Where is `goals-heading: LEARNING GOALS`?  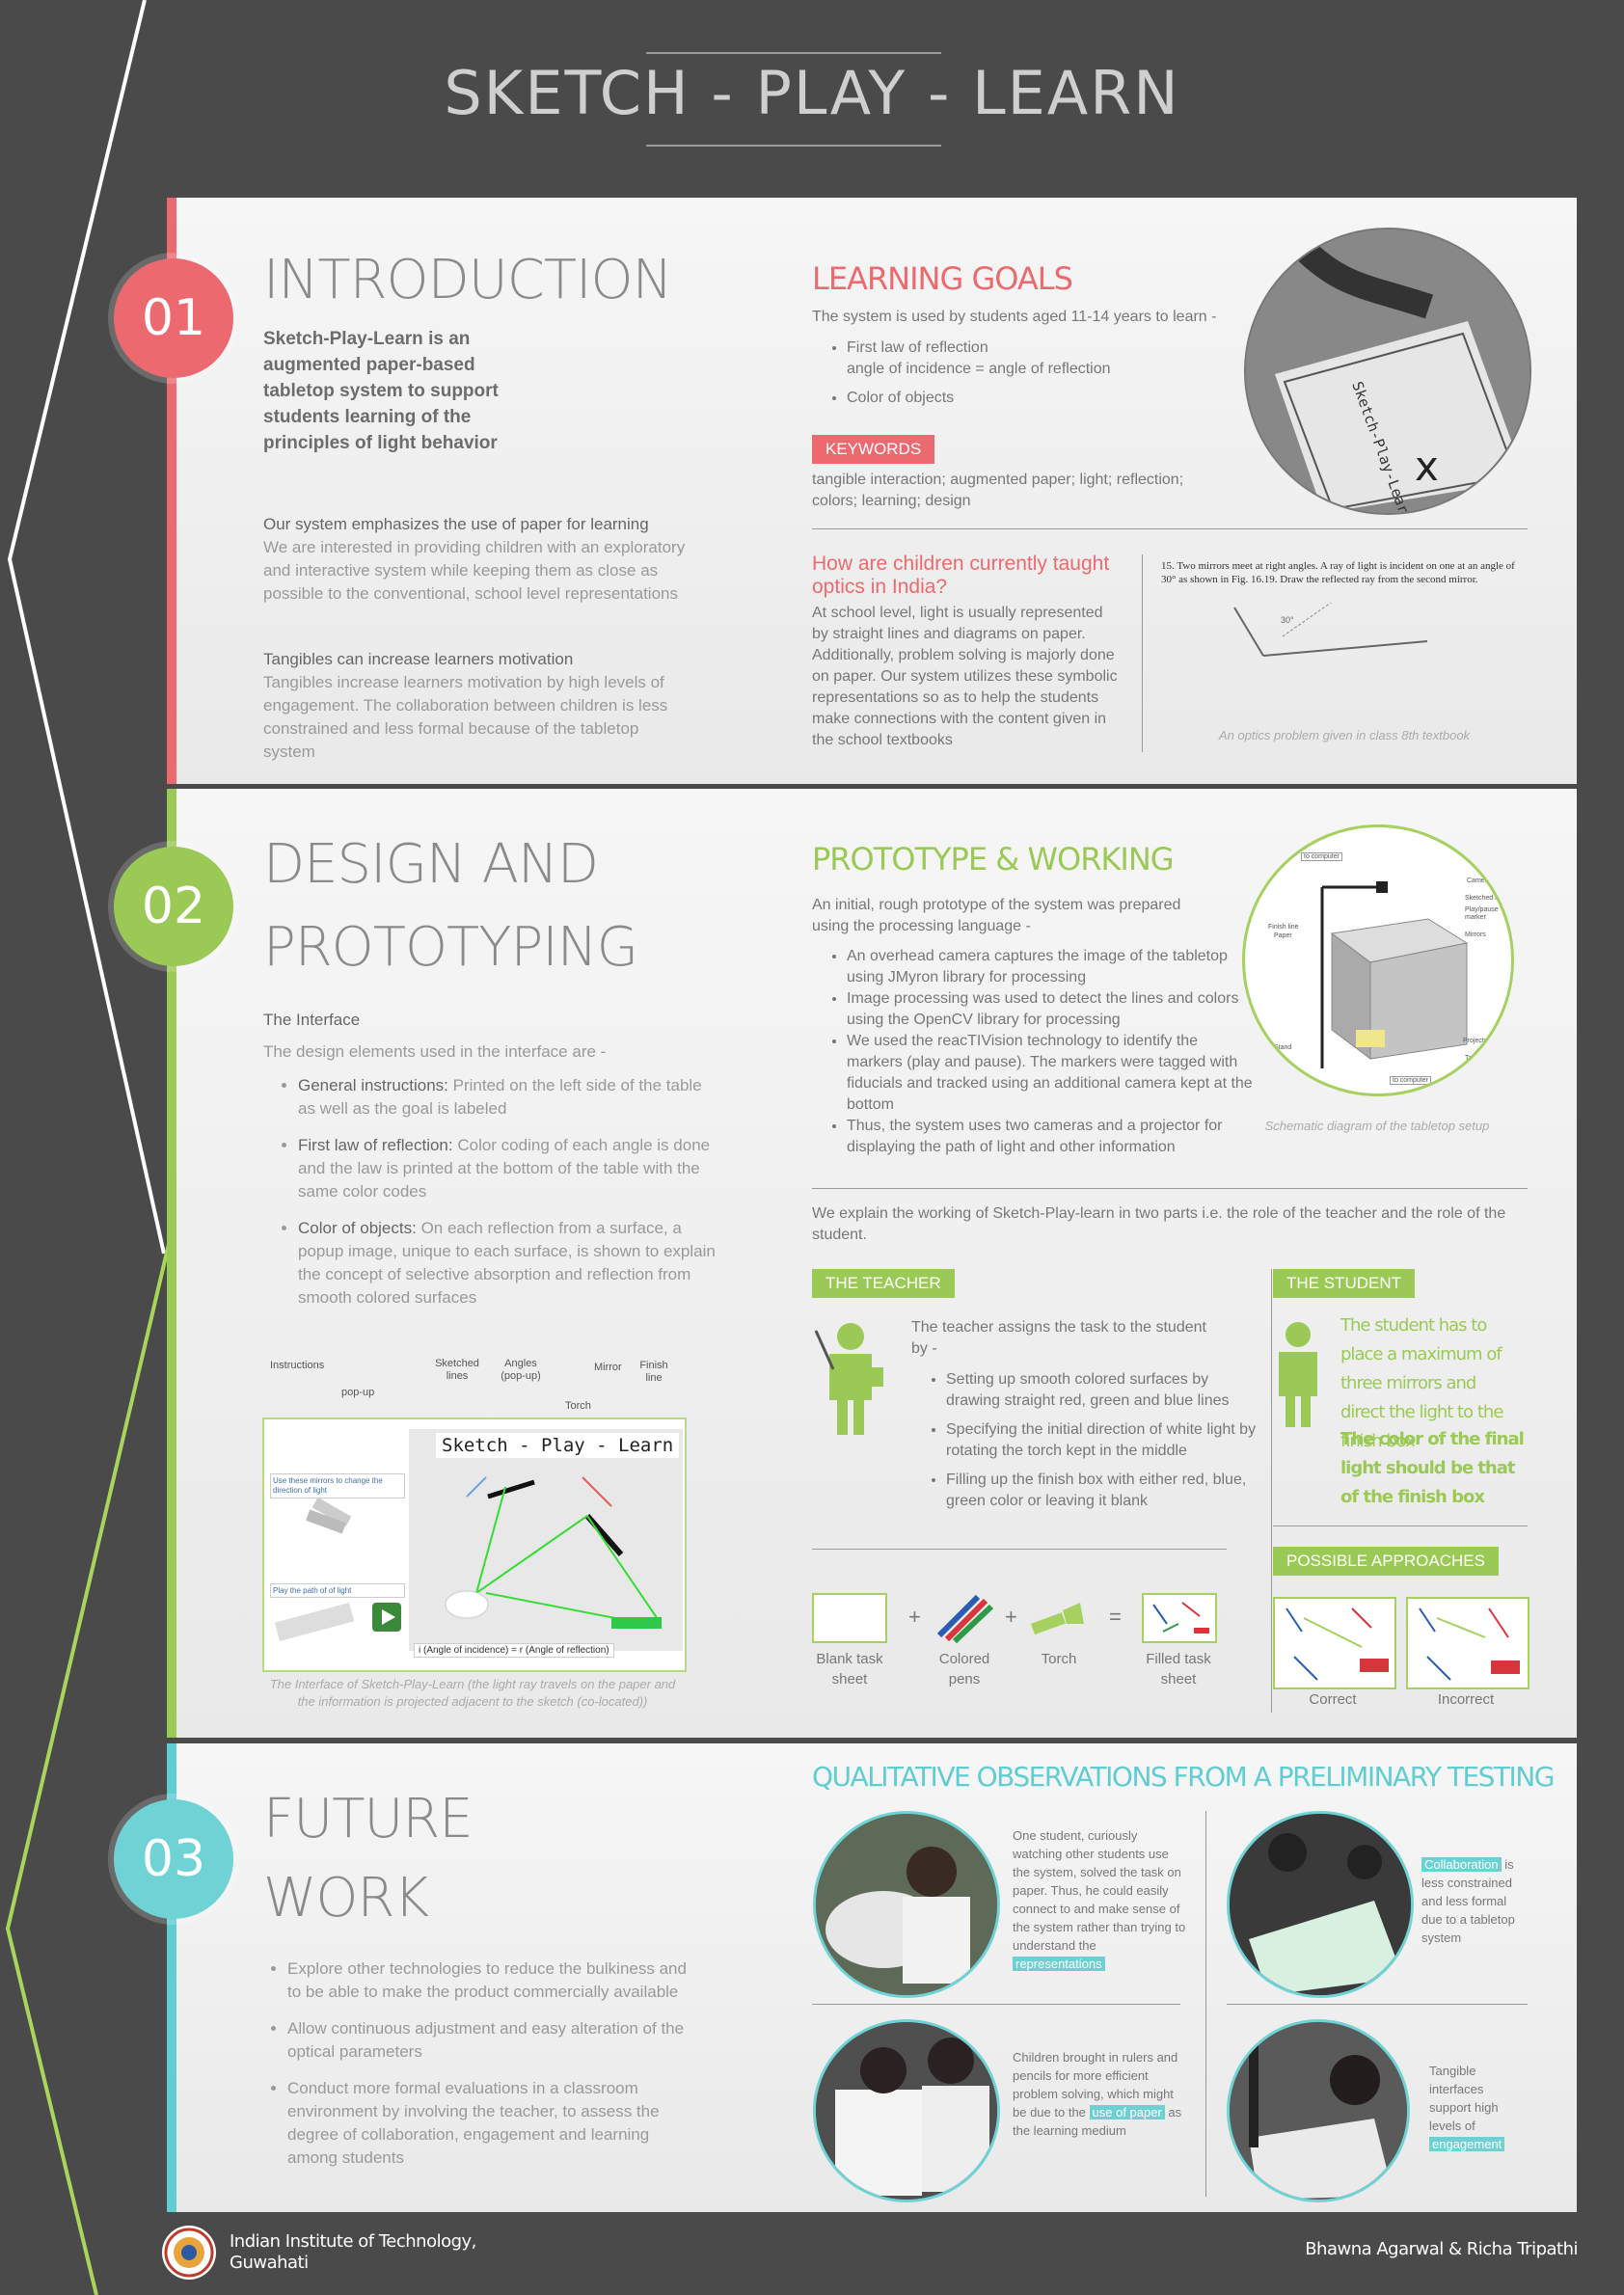 goals-heading: LEARNING GOALS is located at coordinates (942, 278).